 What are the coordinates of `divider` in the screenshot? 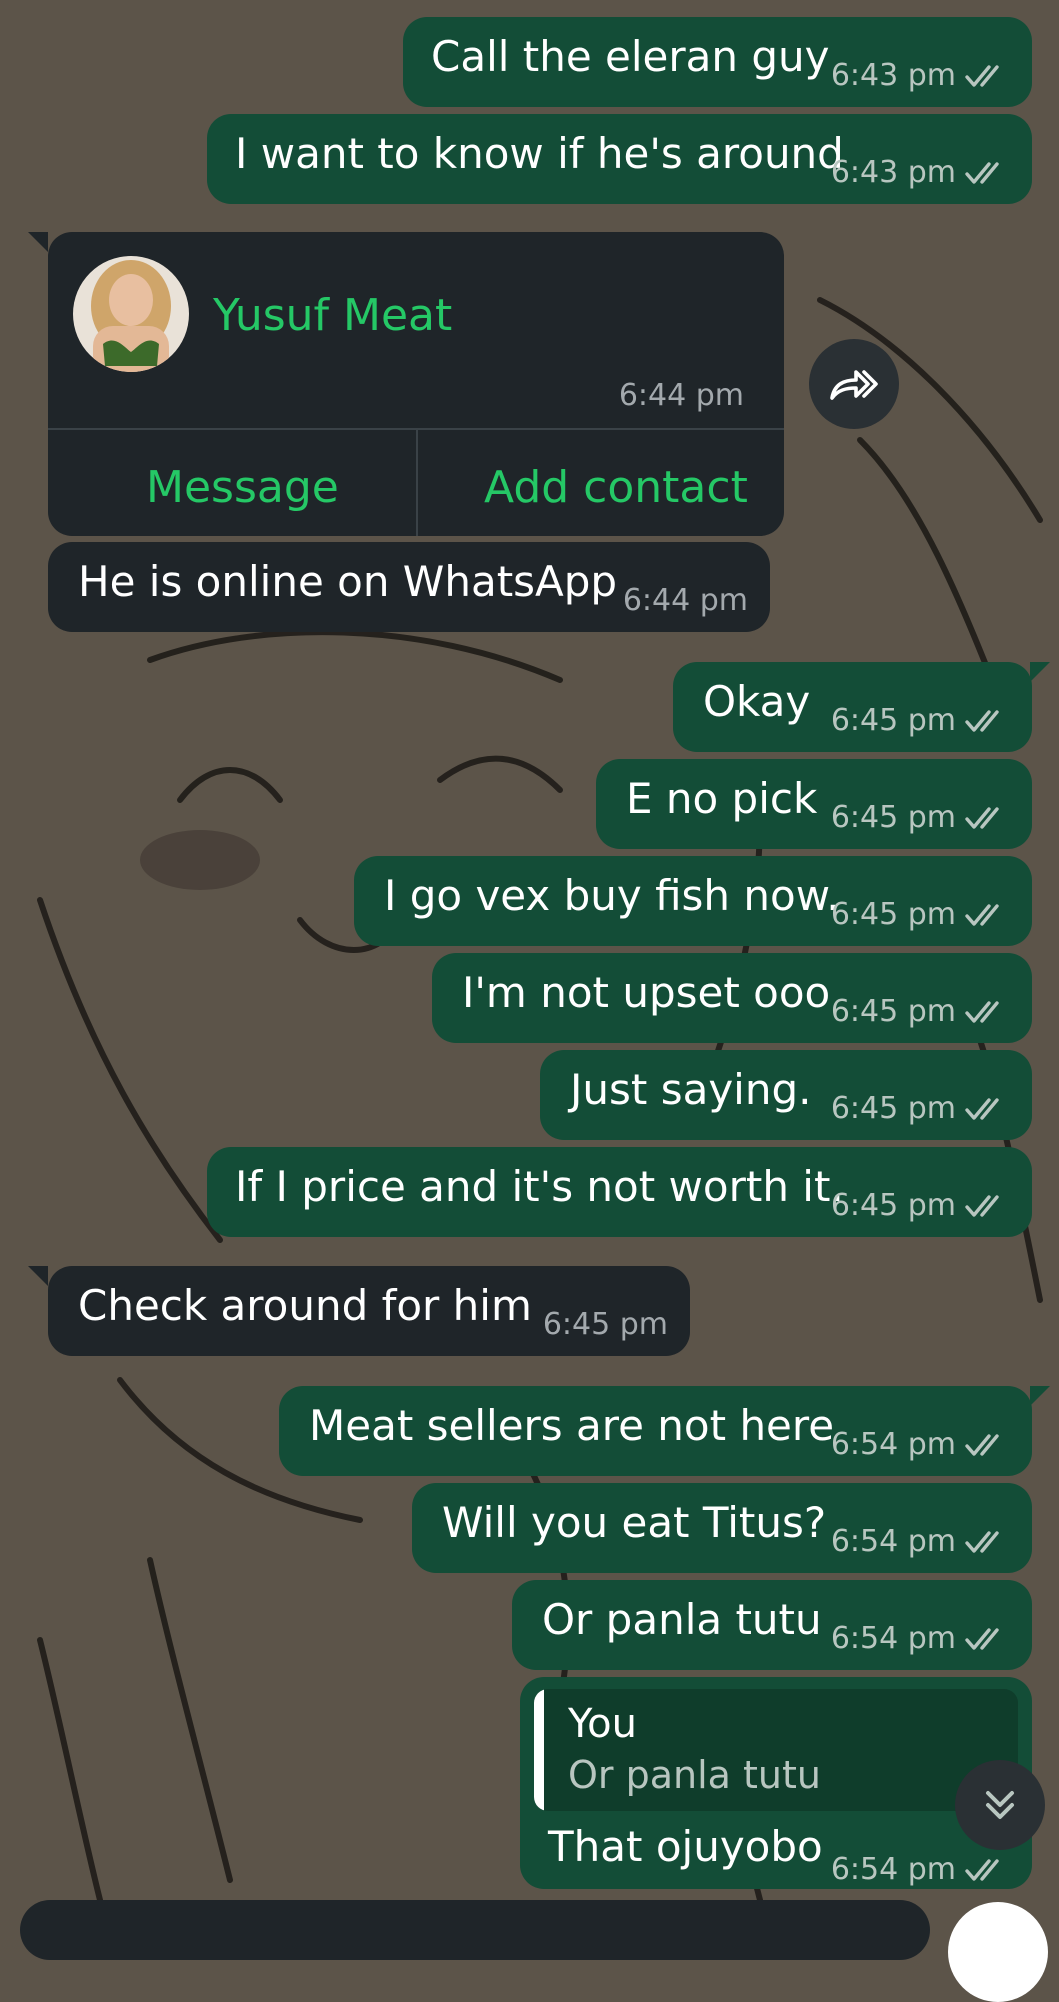 It's located at (417, 483).